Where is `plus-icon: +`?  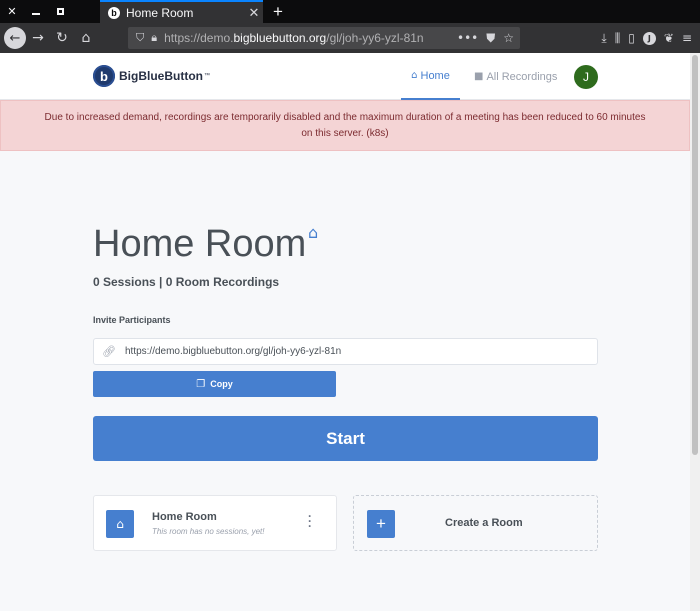
plus-icon: + is located at coordinates (381, 524).